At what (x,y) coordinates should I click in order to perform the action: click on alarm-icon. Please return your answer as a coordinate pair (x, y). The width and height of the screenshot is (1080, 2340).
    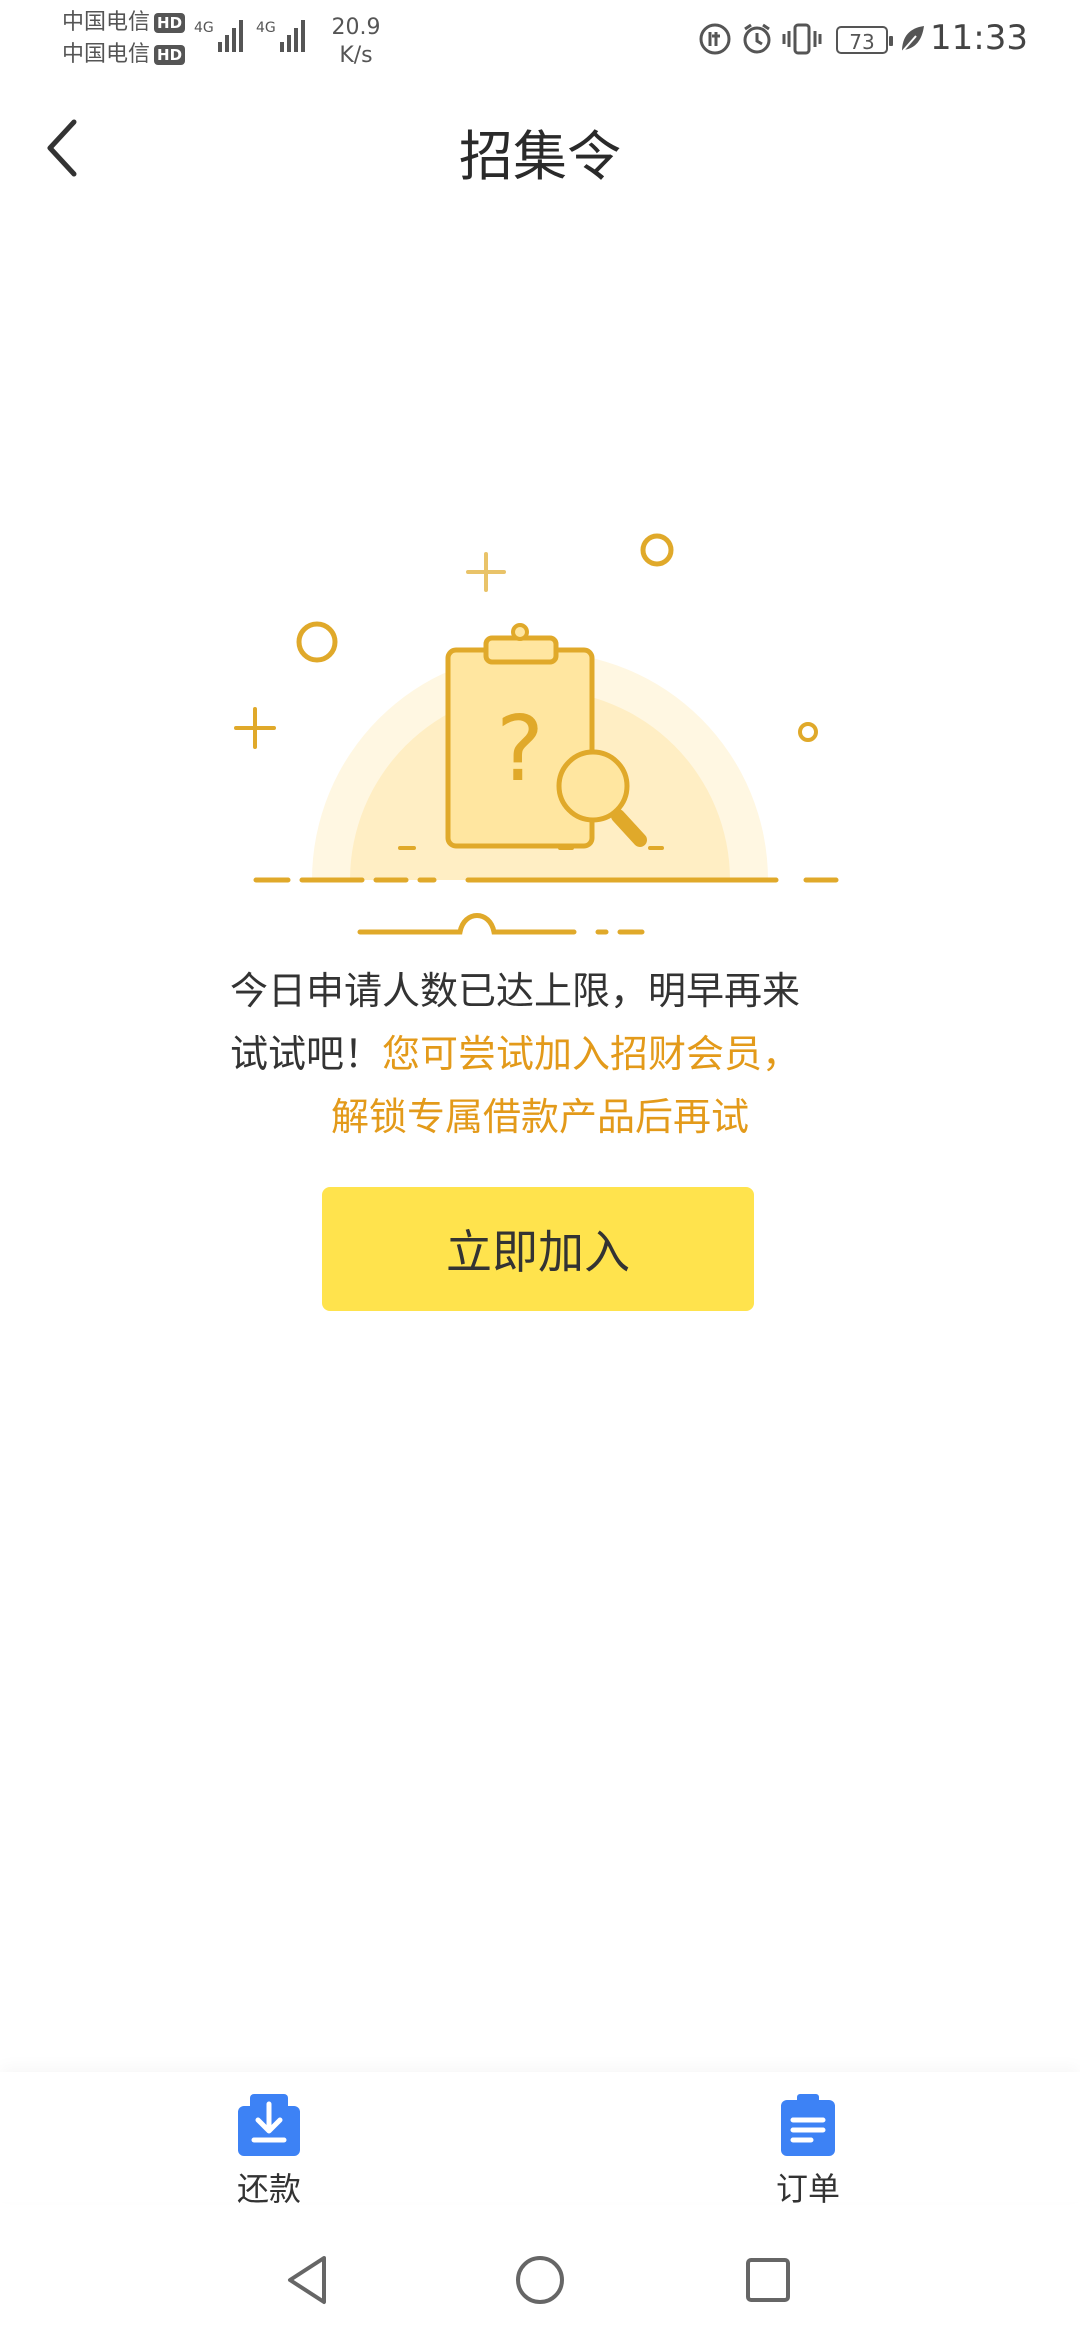
    Looking at the image, I should click on (757, 38).